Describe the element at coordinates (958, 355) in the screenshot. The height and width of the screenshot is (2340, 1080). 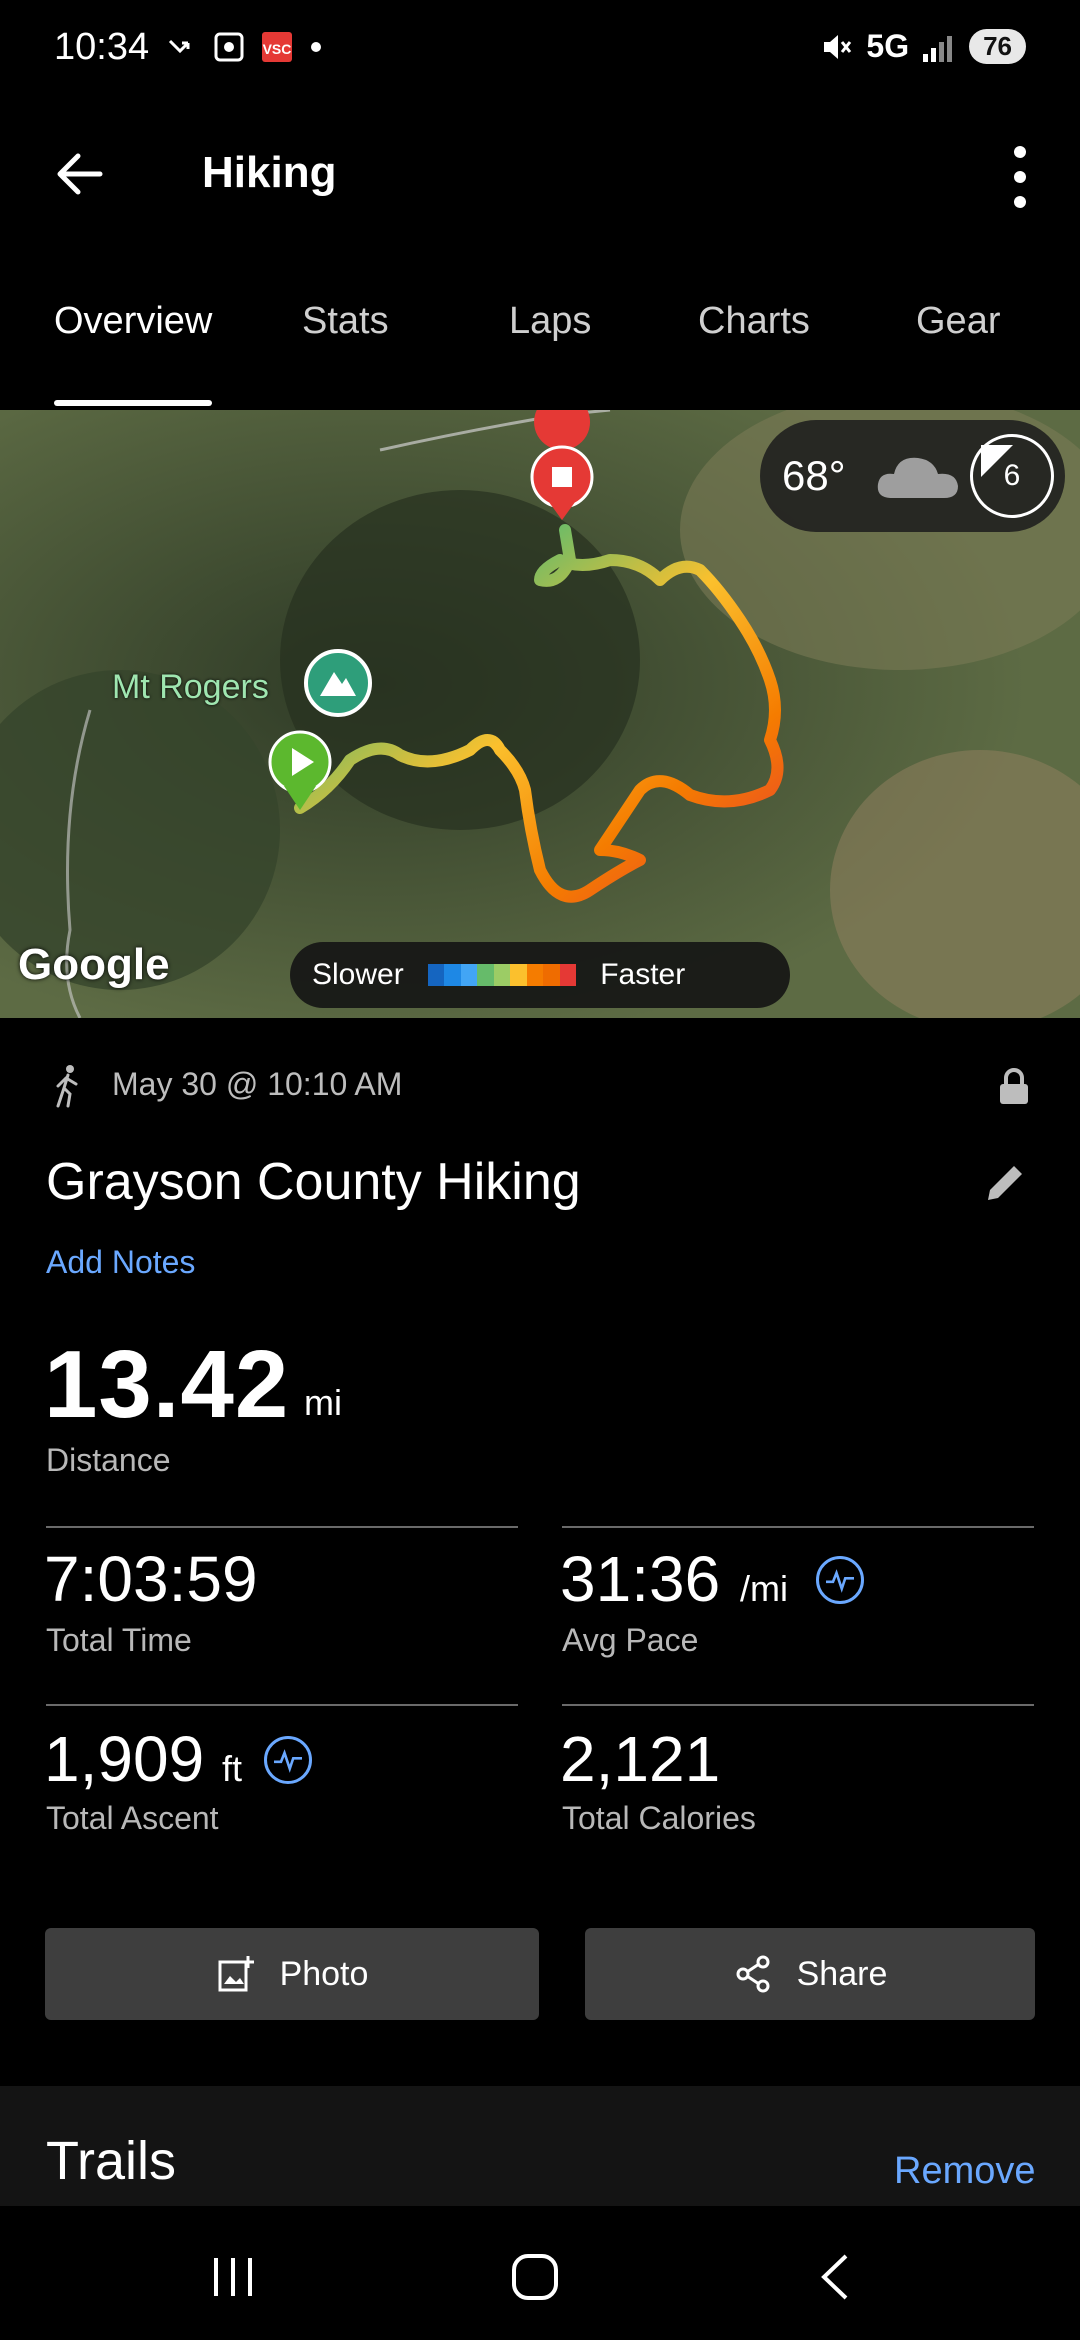
I see `tab-gear: Gear` at that location.